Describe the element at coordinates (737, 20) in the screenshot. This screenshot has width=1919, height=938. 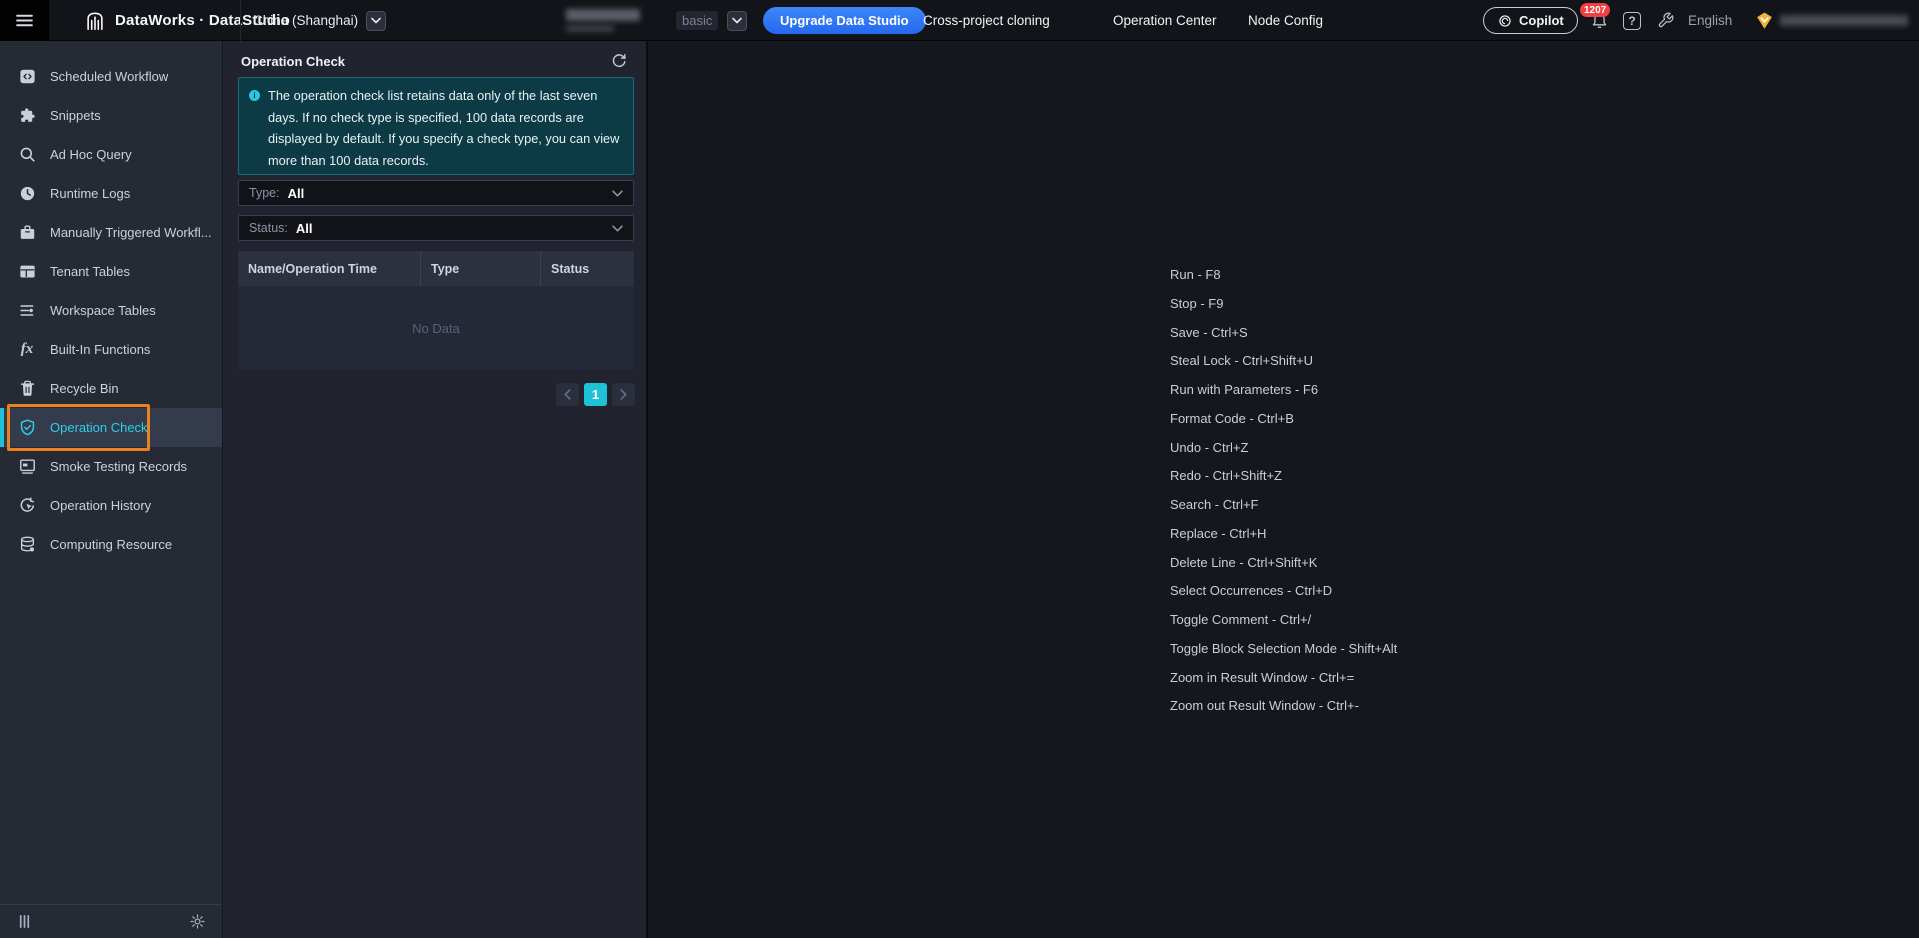
I see `env-chevron-down-icon` at that location.